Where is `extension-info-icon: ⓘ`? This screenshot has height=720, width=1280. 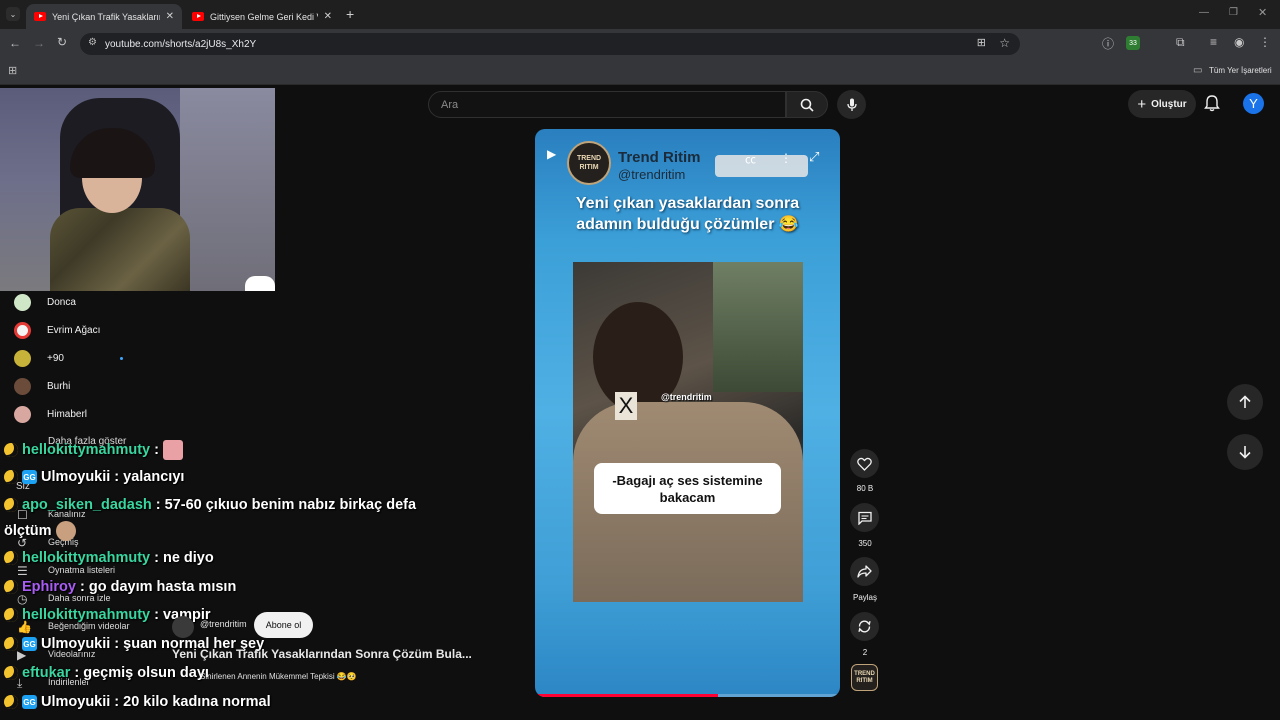
extension-info-icon: ⓘ is located at coordinates (1108, 43).